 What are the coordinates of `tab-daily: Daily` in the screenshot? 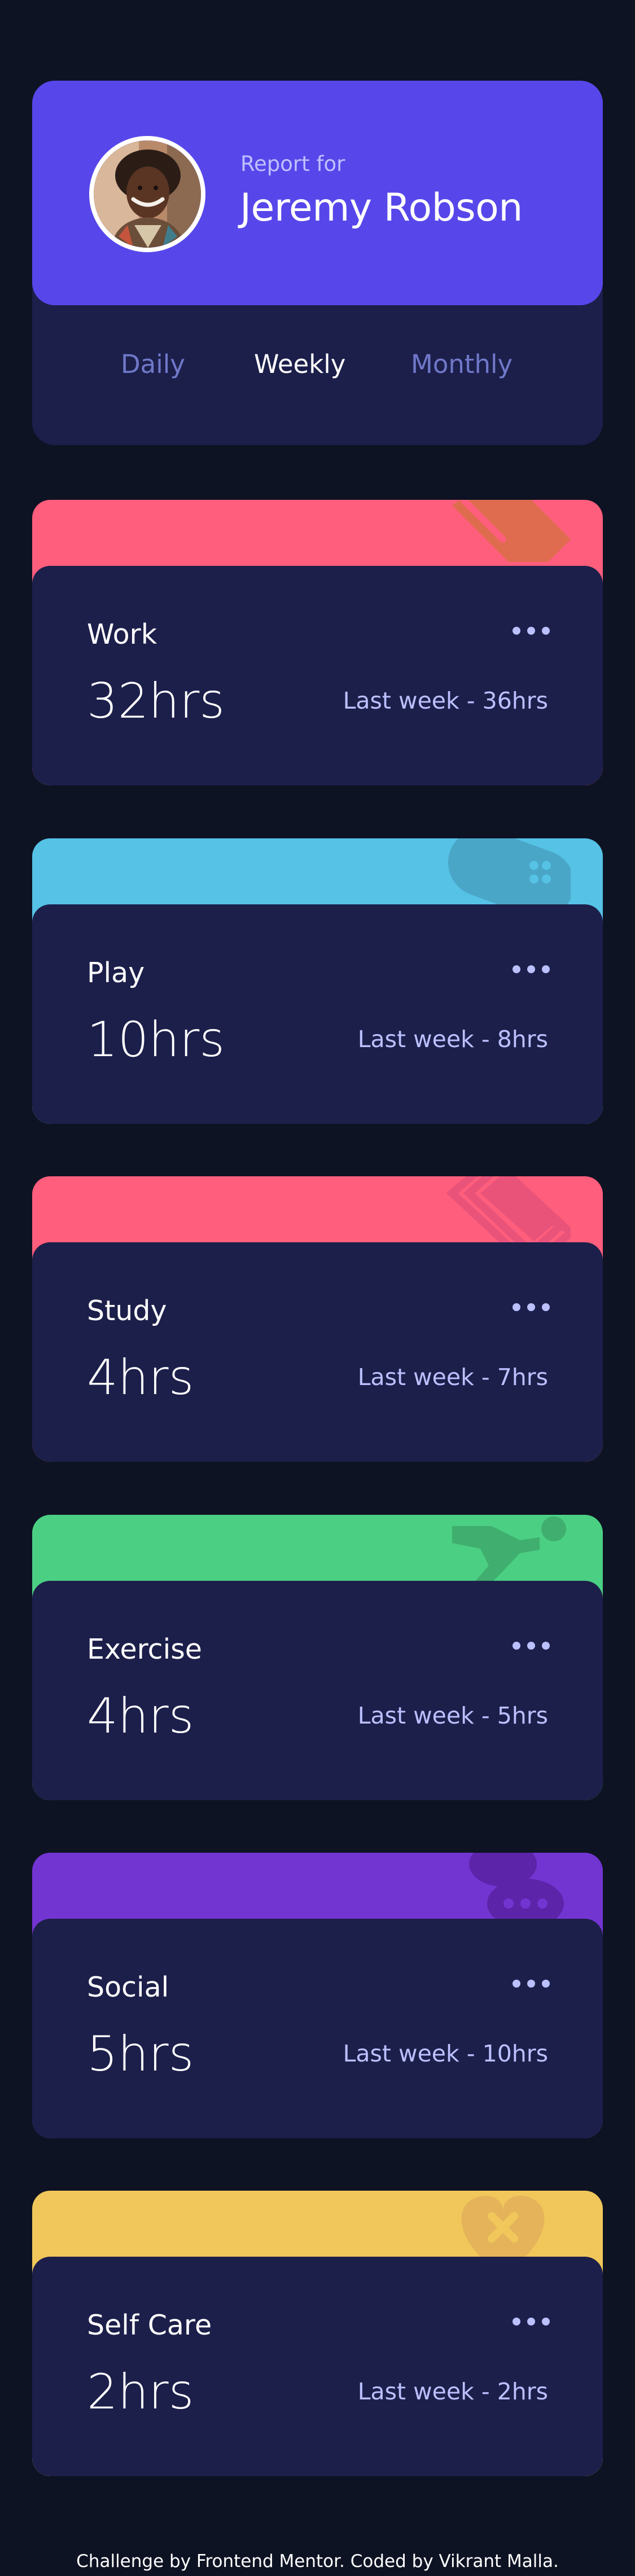 It's located at (153, 364).